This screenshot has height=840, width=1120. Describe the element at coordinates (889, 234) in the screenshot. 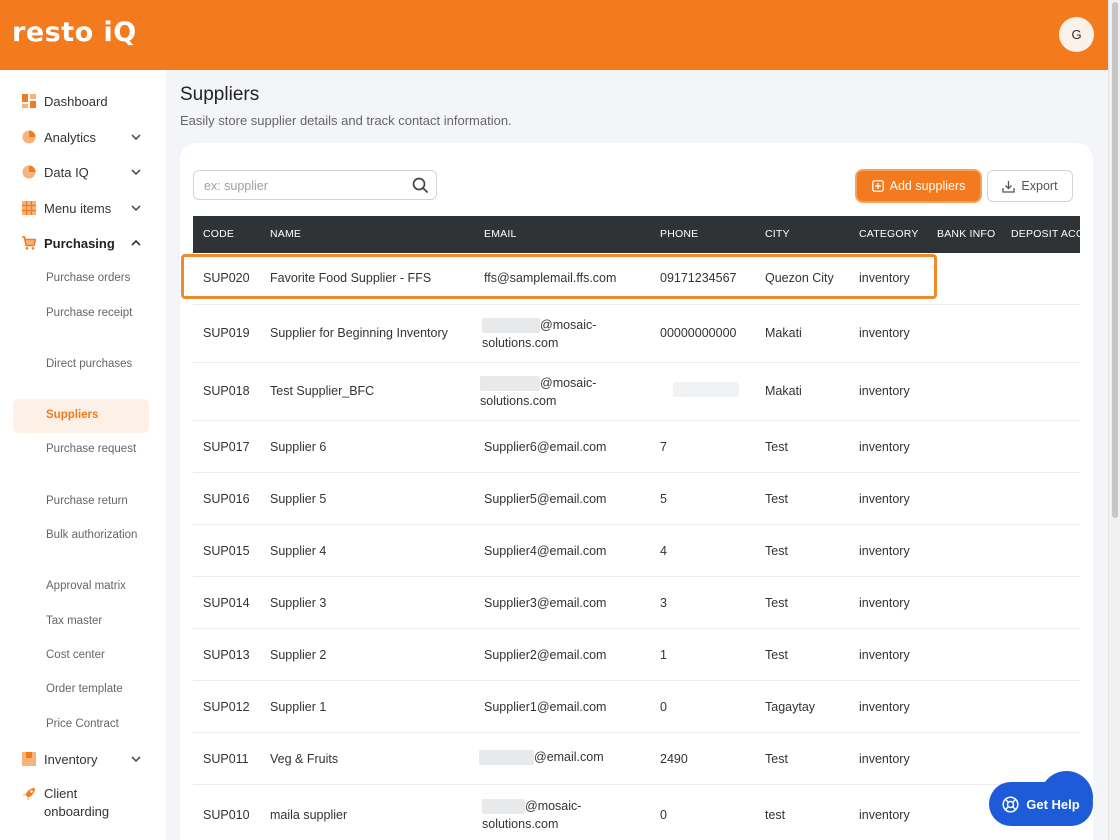

I see `column-header-category: CATEGORY` at that location.